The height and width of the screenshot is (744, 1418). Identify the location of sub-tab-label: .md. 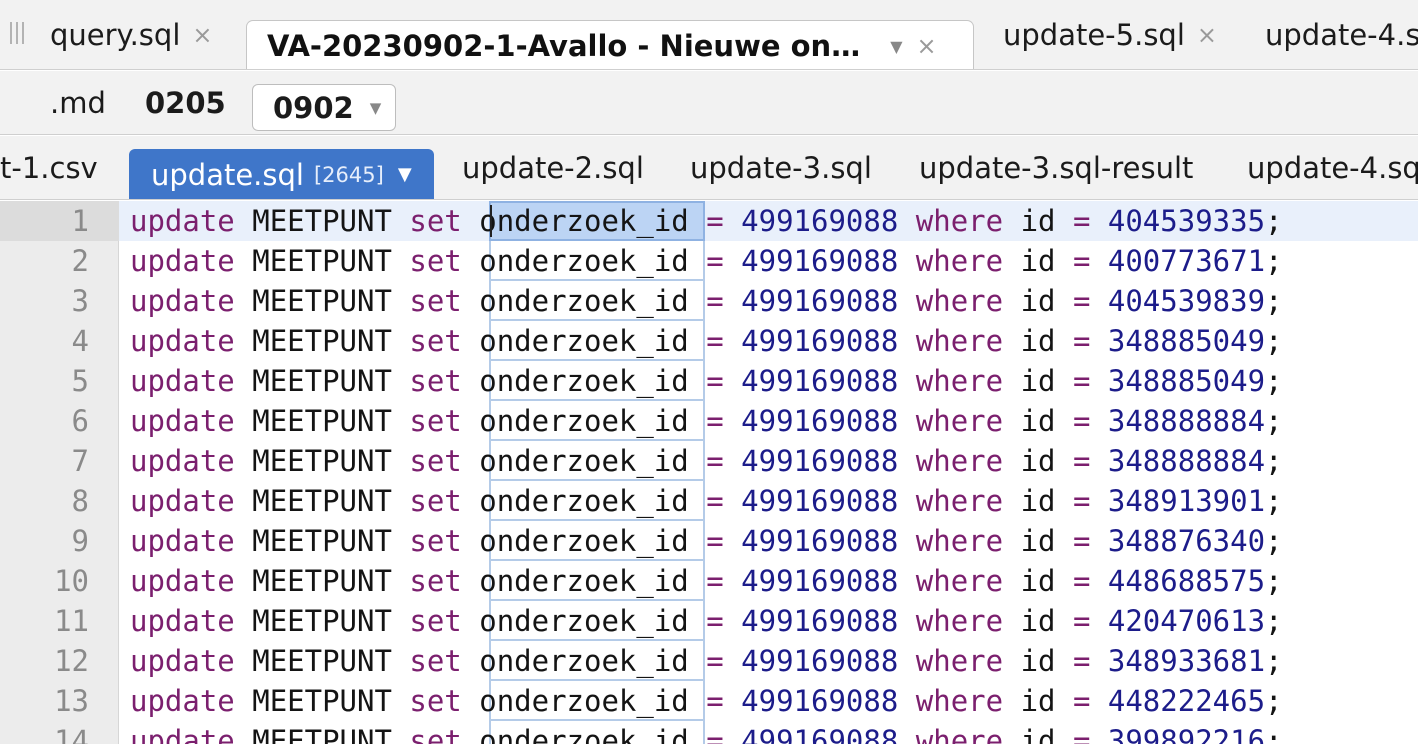
(78, 103).